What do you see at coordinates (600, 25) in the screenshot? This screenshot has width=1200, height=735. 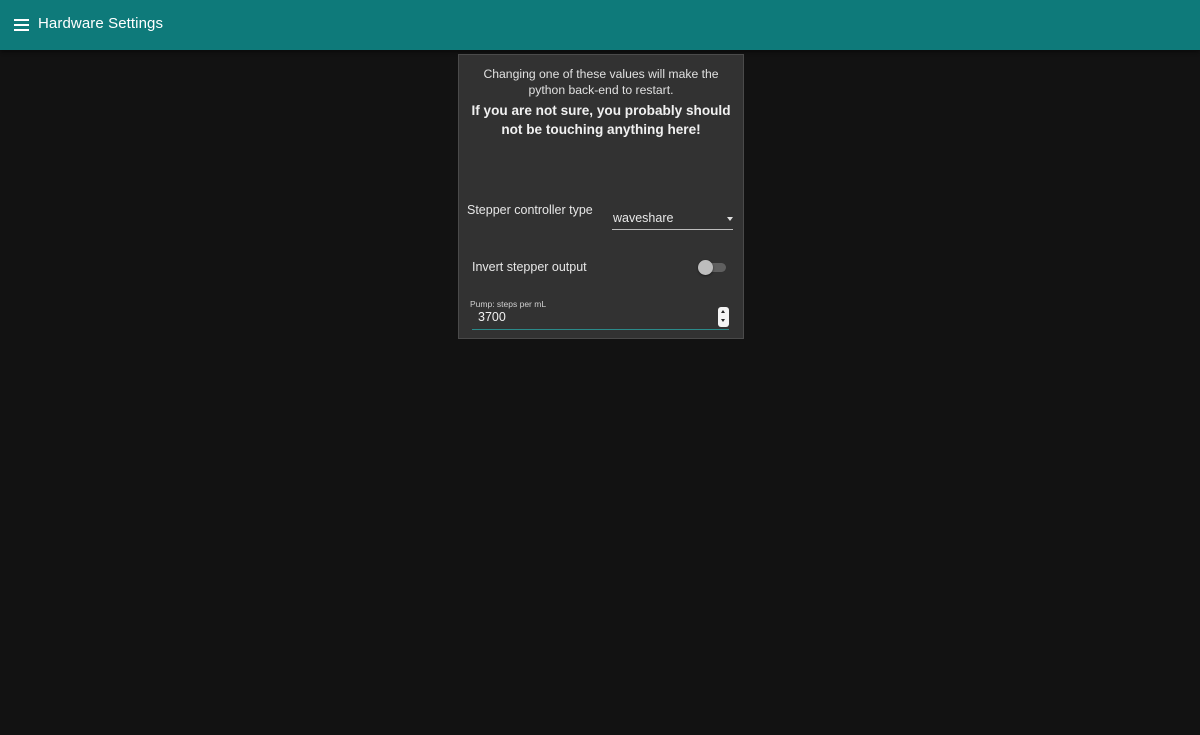 I see `app-bar: Hardware Settings` at bounding box center [600, 25].